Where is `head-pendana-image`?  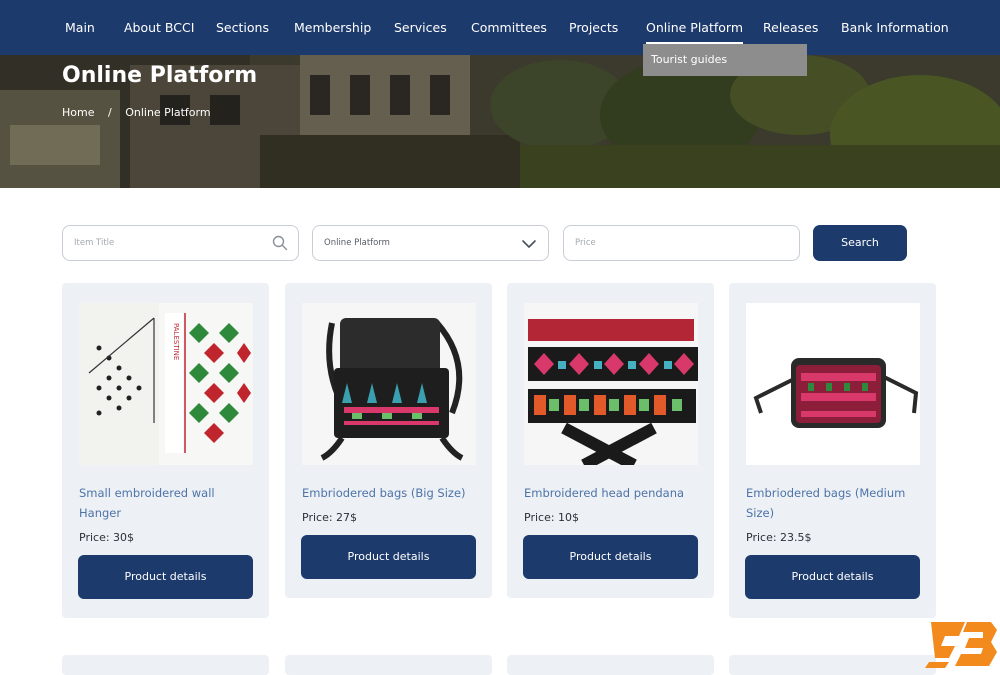
head-pendana-image is located at coordinates (611, 384).